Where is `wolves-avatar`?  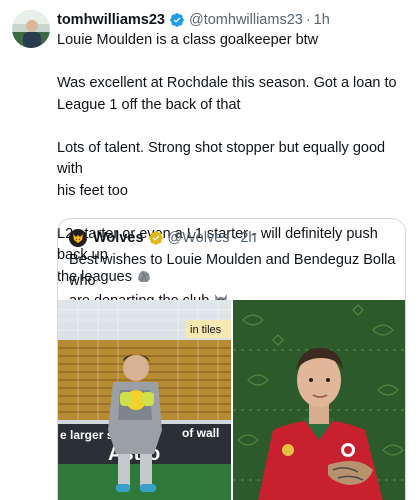 wolves-avatar is located at coordinates (78, 238).